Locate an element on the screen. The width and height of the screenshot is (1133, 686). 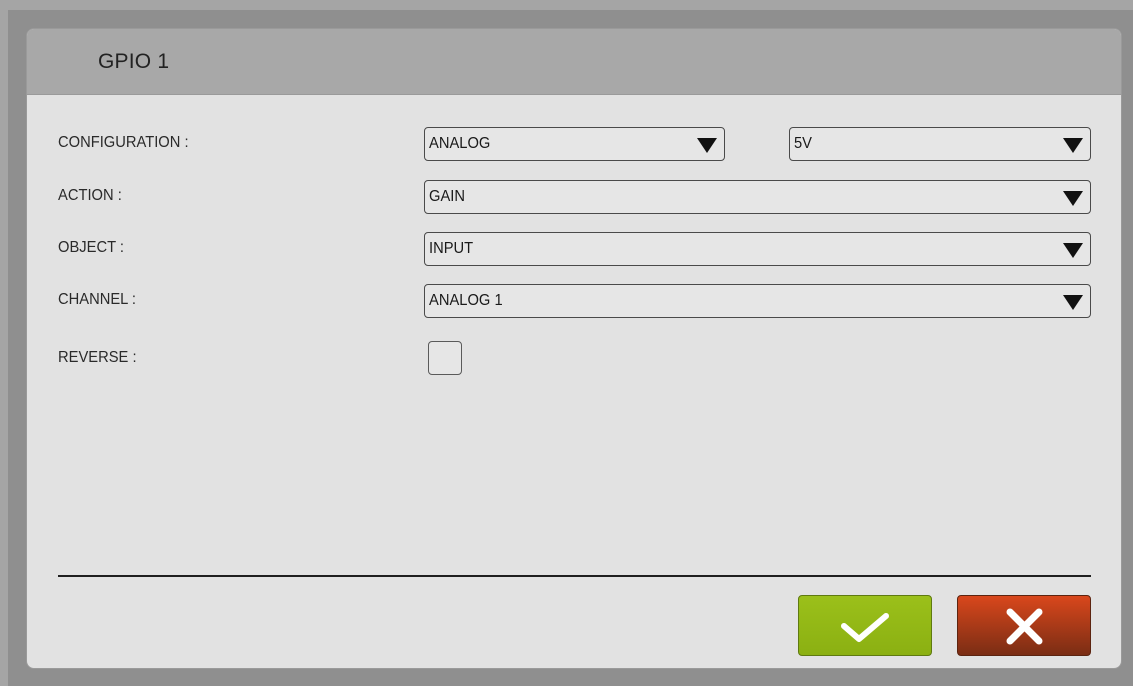
close-icon is located at coordinates (1024, 626).